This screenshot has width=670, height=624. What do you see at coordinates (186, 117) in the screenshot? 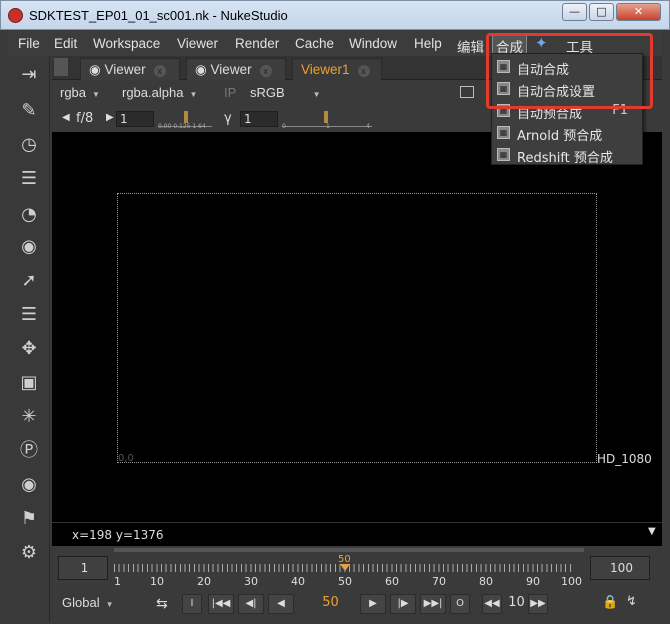
I see `gain-slider-handle` at bounding box center [186, 117].